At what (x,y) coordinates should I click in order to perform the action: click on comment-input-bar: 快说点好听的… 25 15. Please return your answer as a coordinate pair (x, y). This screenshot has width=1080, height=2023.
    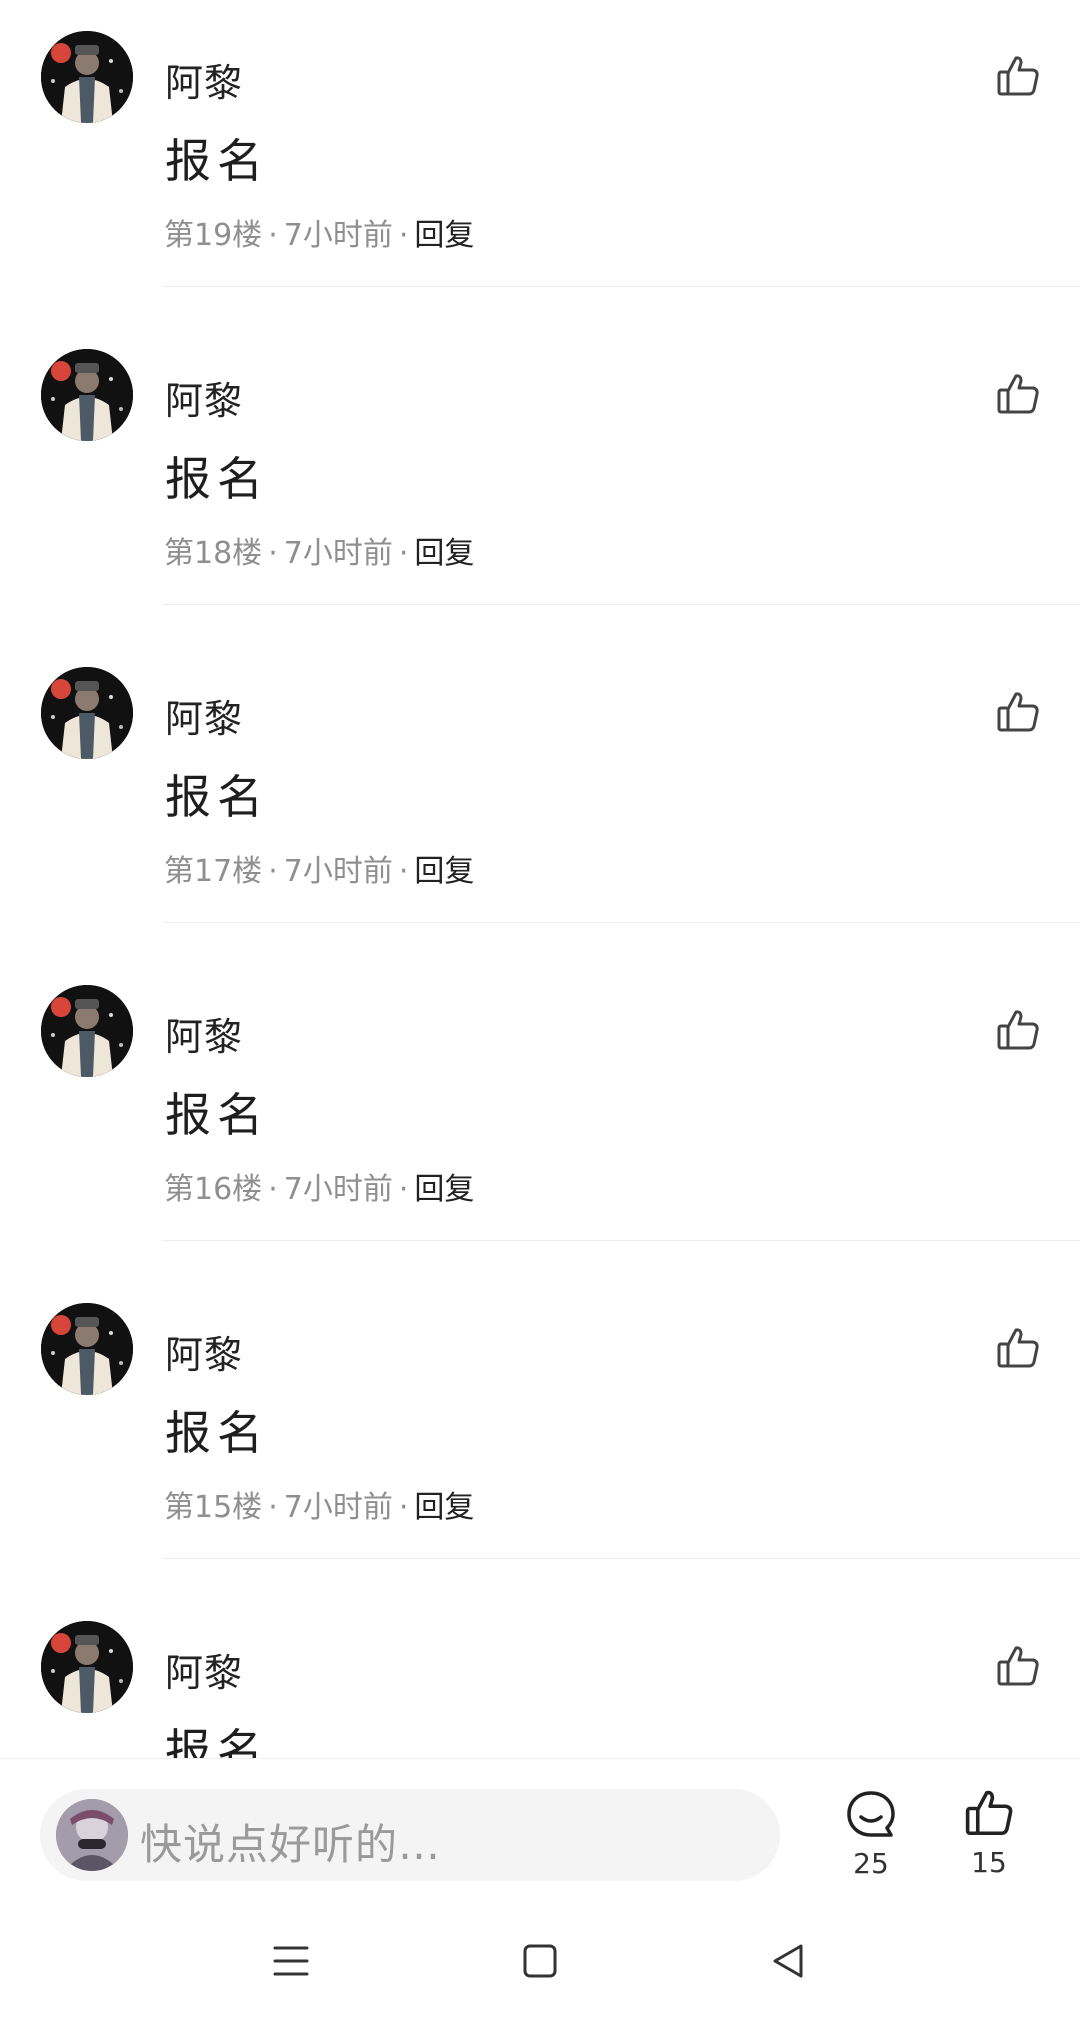
    Looking at the image, I should click on (540, 1826).